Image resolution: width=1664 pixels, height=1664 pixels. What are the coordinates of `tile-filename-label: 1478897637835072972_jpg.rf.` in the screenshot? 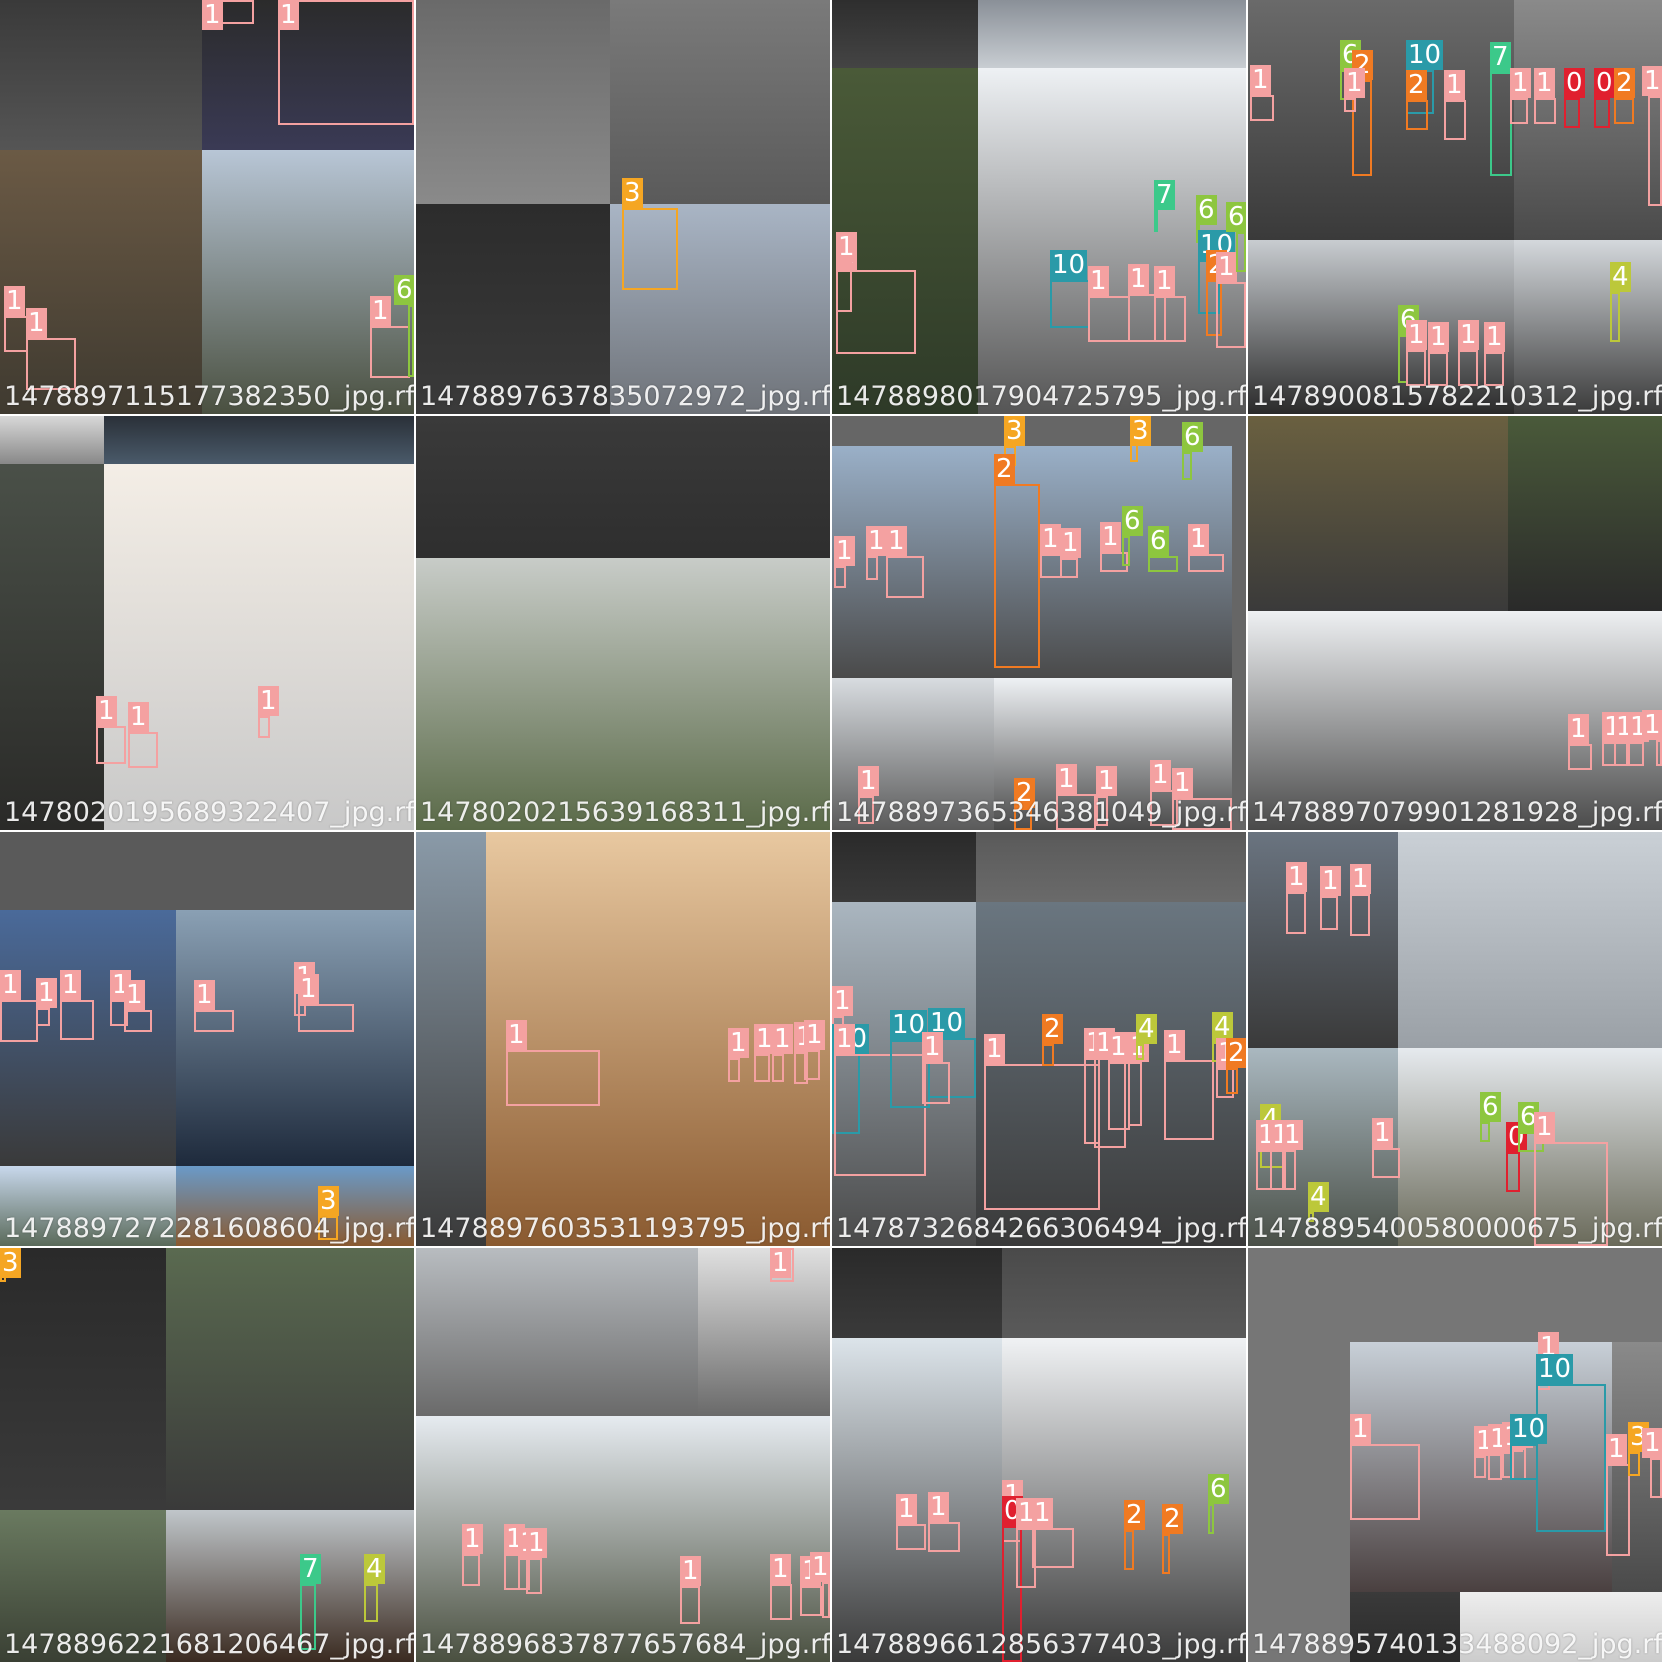 It's located at (625, 396).